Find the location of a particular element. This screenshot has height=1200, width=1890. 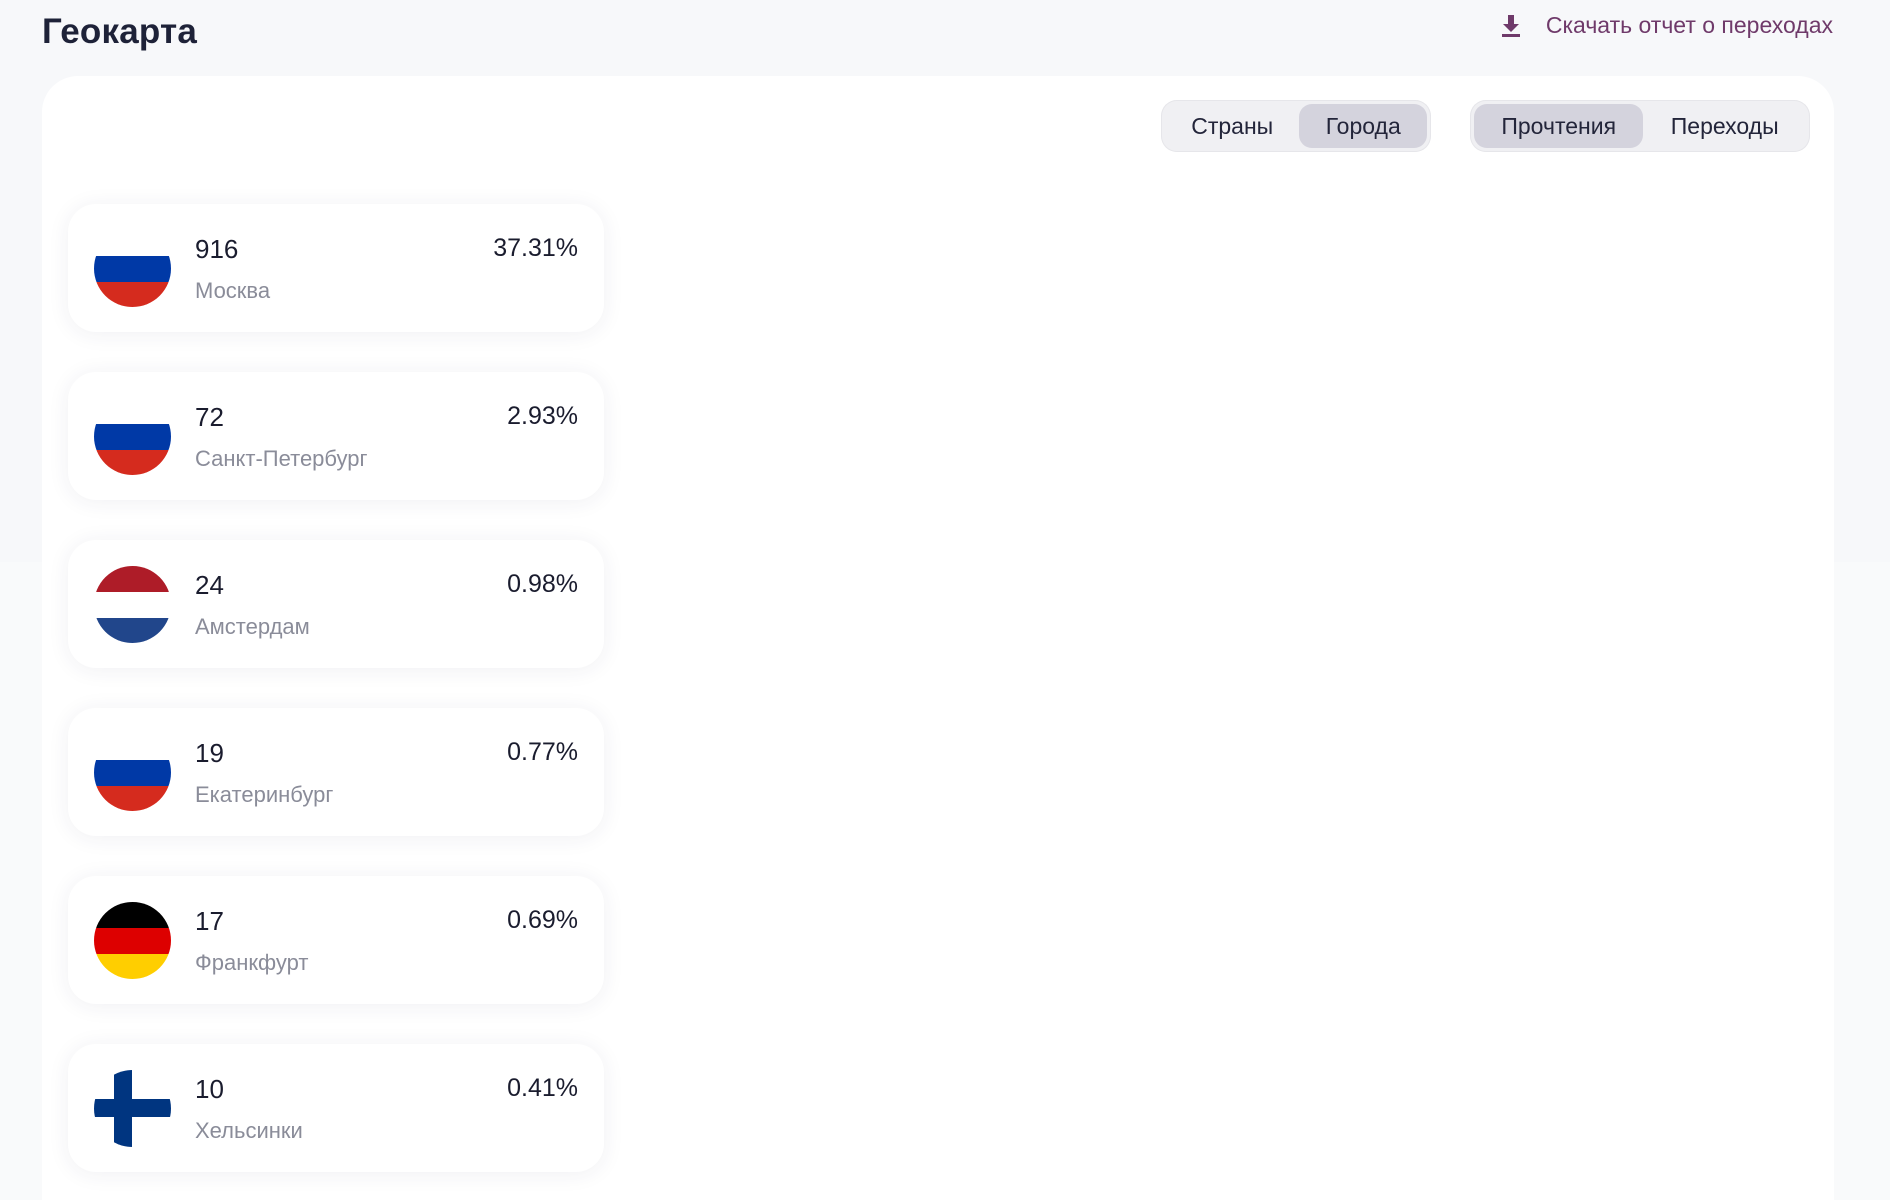

list-item: 17 Франкфурт 0.69% is located at coordinates (336, 940).